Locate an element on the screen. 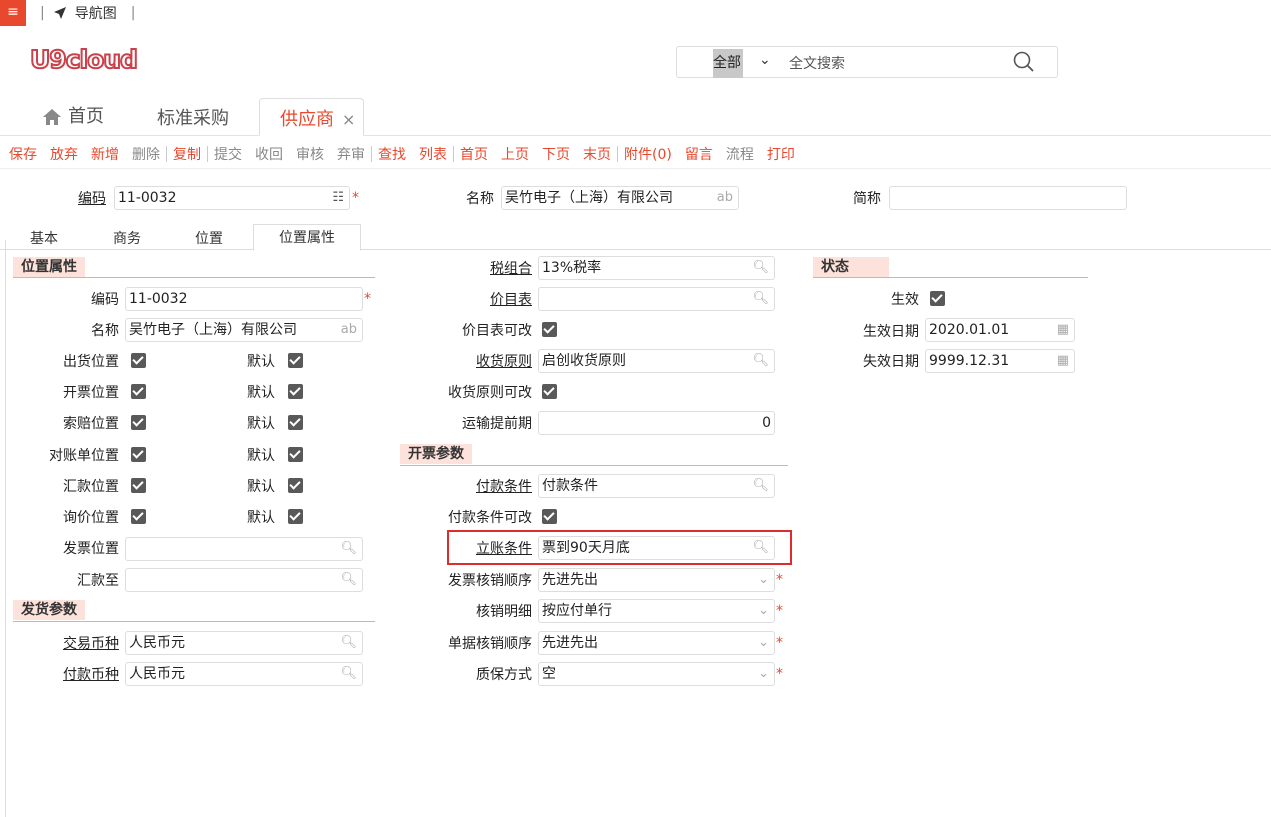 This screenshot has width=1271, height=817. inquiry-location-checkbox is located at coordinates (138, 516).